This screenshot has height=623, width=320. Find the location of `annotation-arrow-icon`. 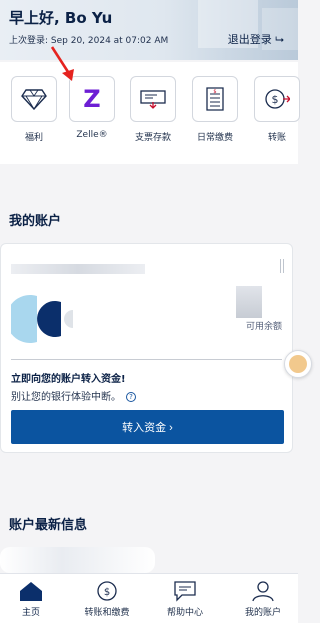

annotation-arrow-icon is located at coordinates (62, 63).